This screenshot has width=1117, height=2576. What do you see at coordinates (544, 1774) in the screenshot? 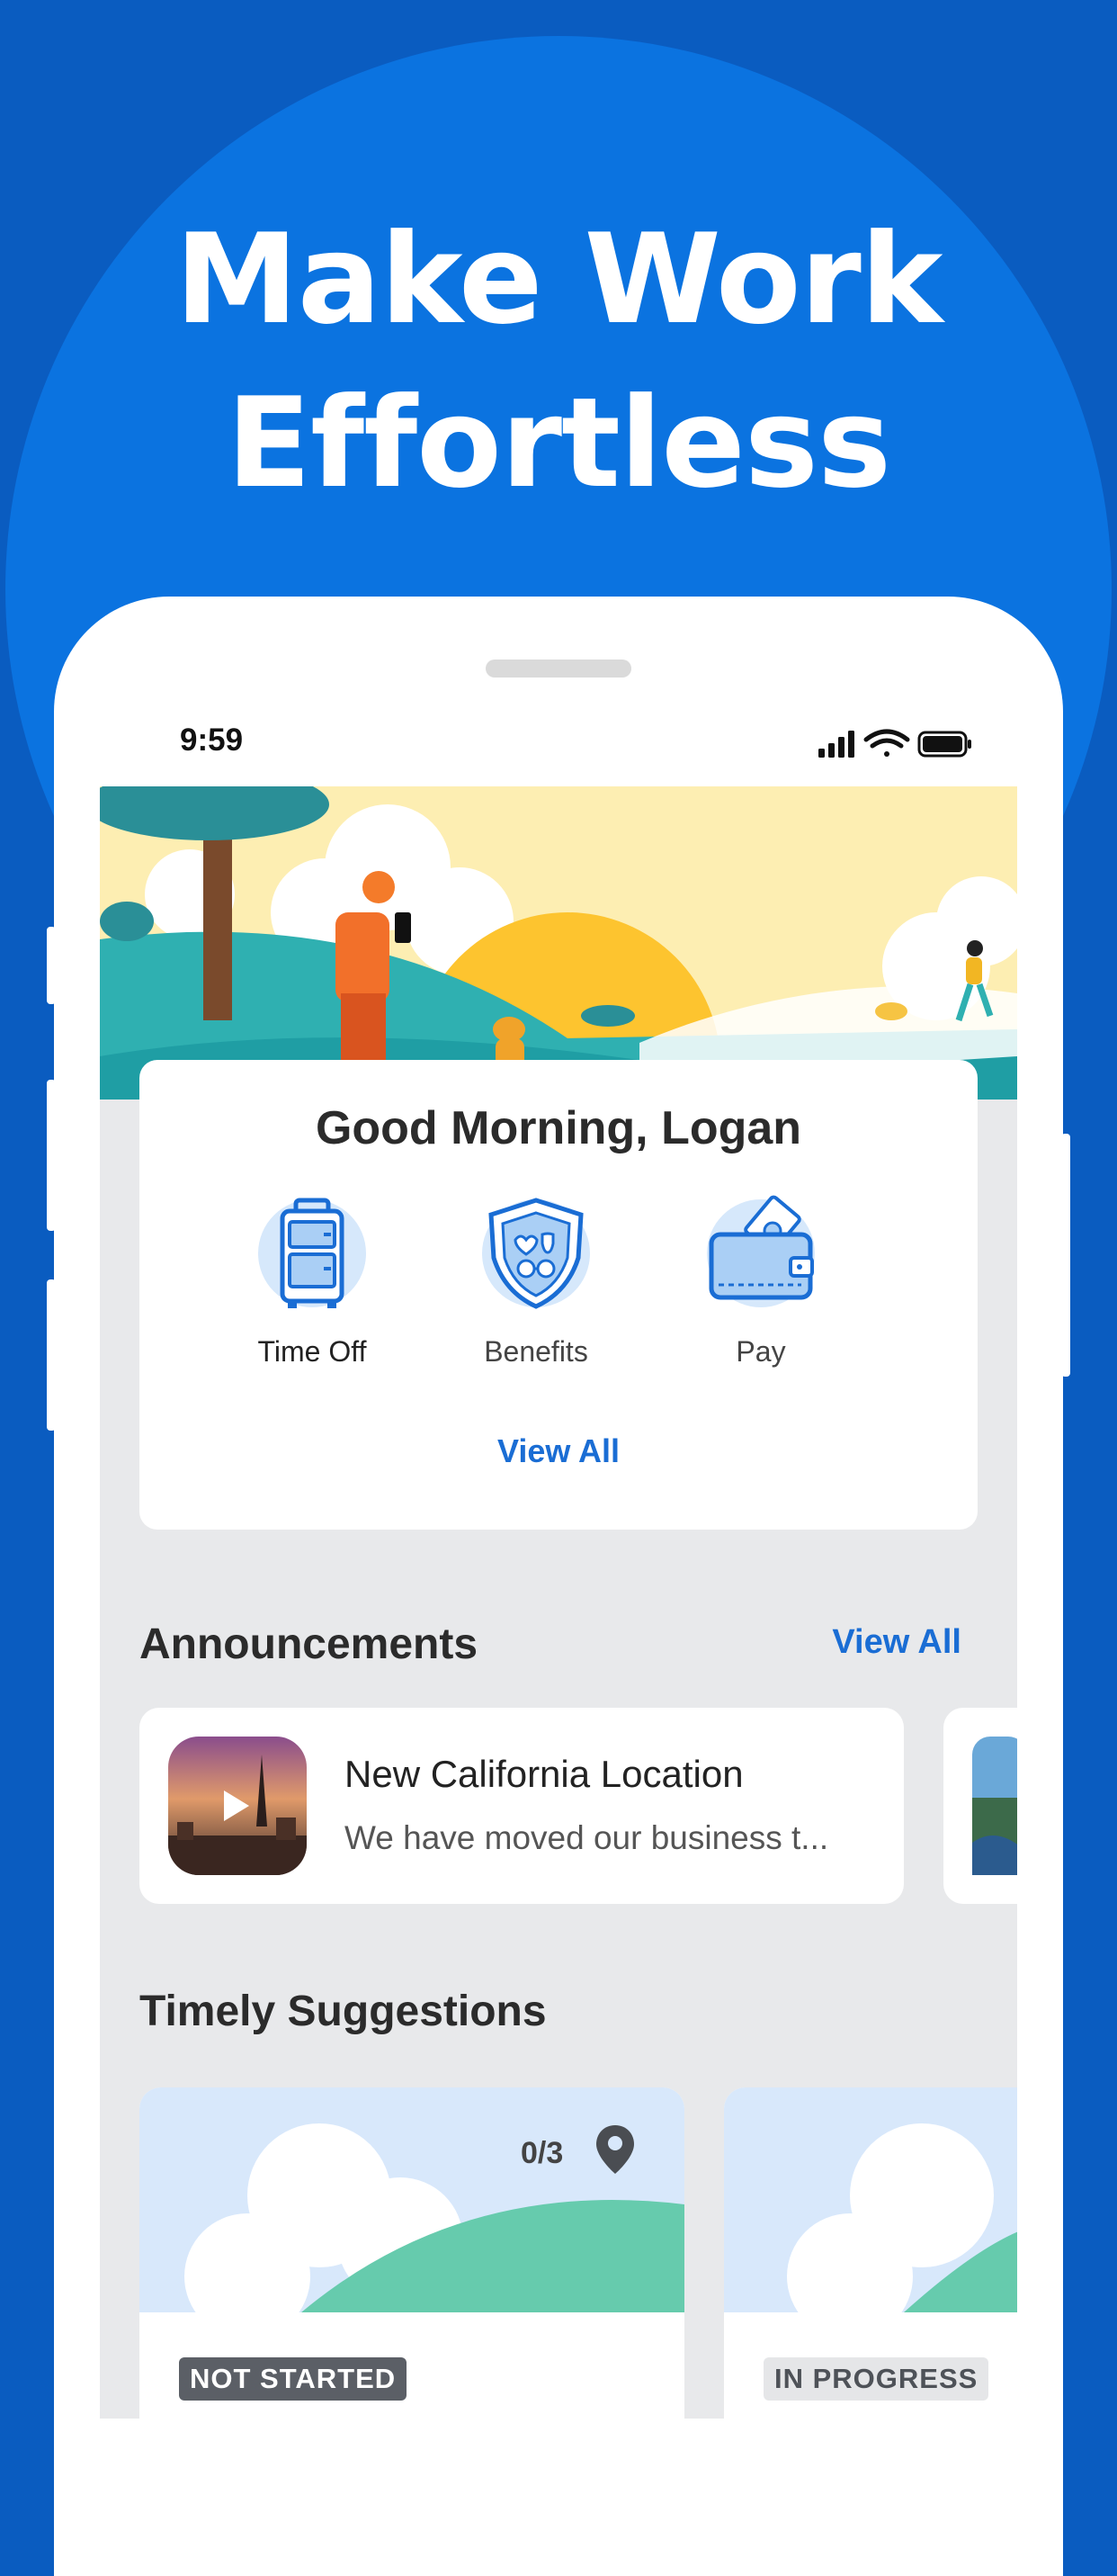
I see `announcement-title: New California Location` at bounding box center [544, 1774].